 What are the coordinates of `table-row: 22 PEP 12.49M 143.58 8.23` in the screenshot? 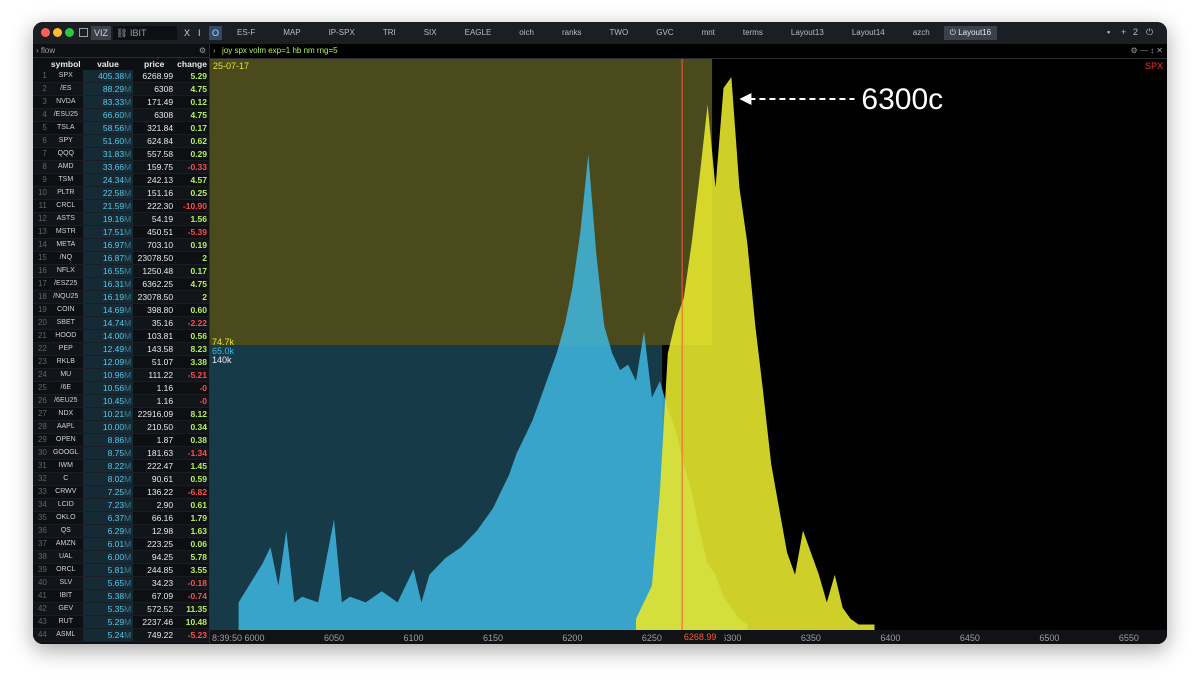 It's located at (121, 349).